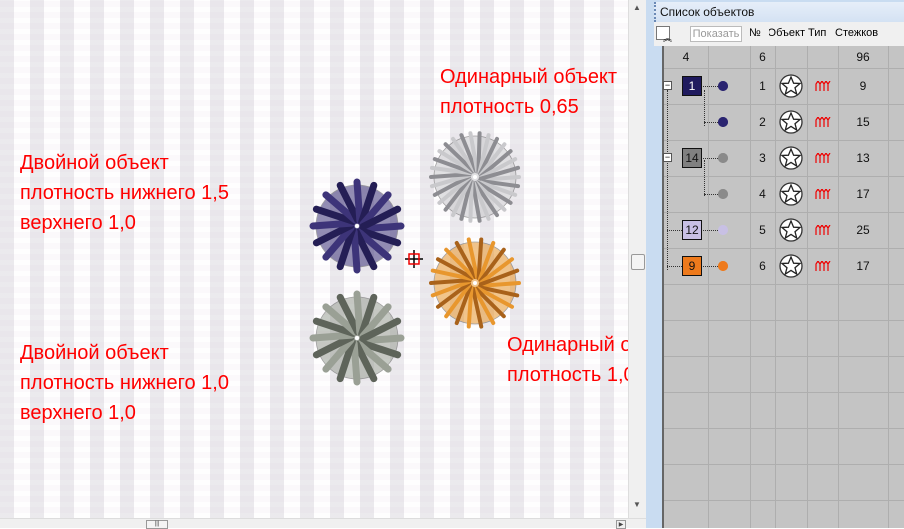 This screenshot has height=529, width=904. What do you see at coordinates (863, 57) in the screenshot?
I see `summary-stitches: 96` at bounding box center [863, 57].